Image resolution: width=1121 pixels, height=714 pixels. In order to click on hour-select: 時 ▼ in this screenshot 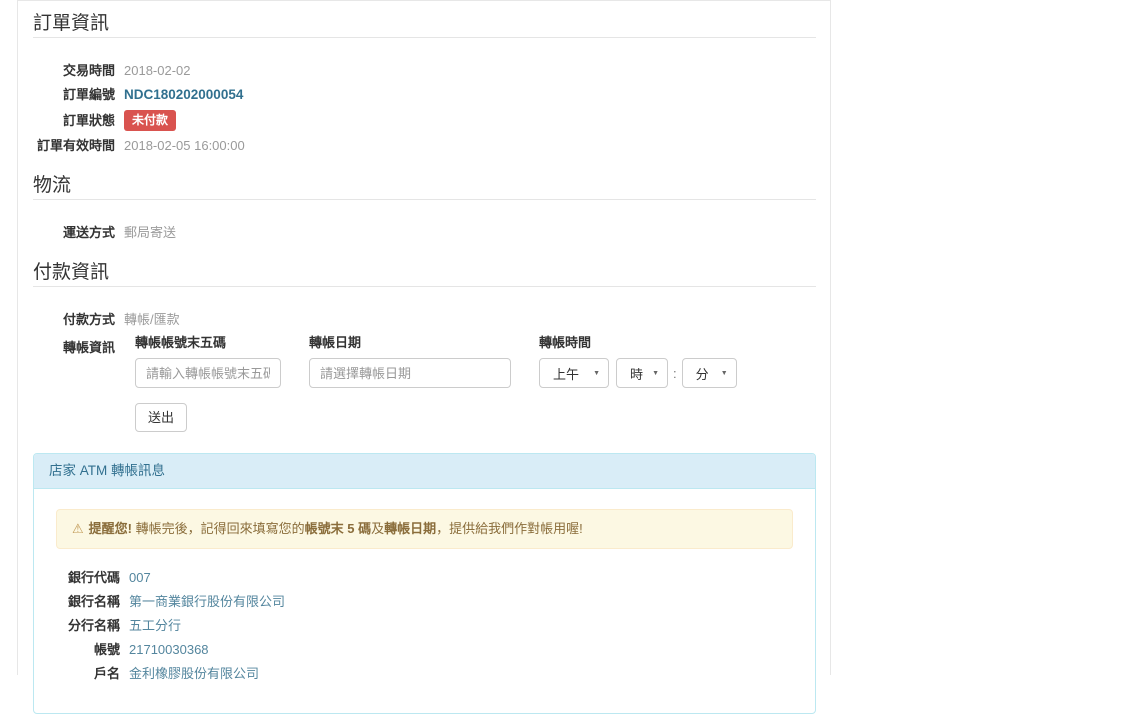, I will do `click(642, 373)`.